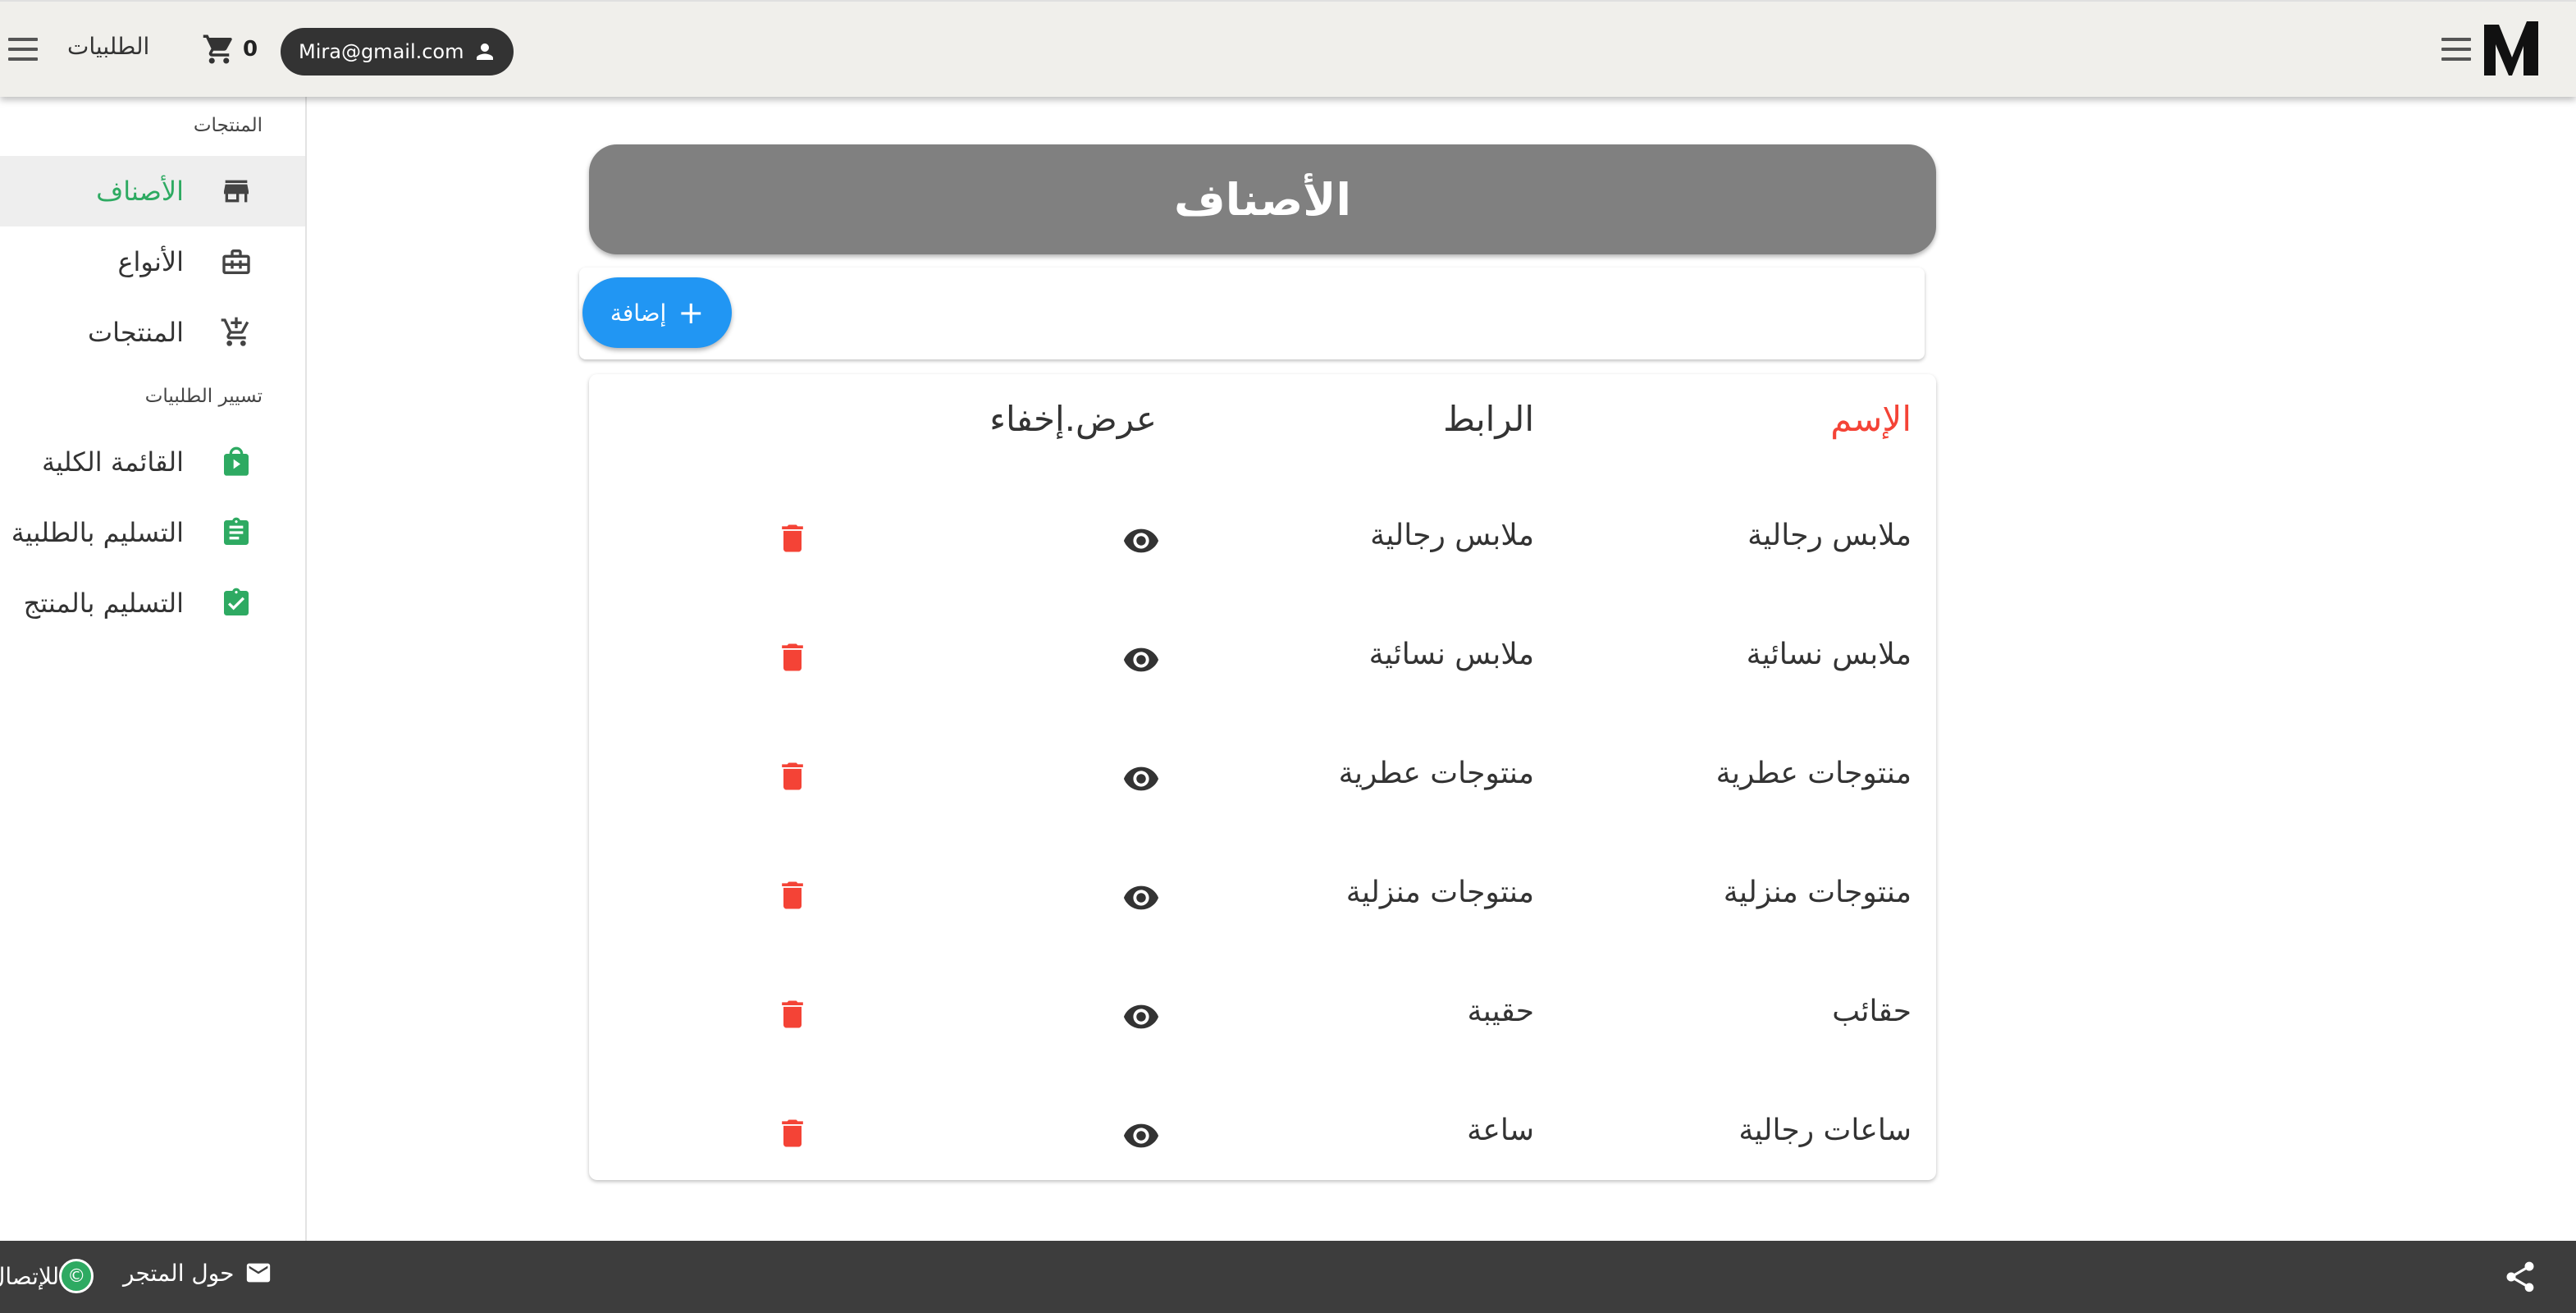 The width and height of the screenshot is (2576, 1313). What do you see at coordinates (140, 191) in the screenshot?
I see `sidebar-item-label: الأصناف` at bounding box center [140, 191].